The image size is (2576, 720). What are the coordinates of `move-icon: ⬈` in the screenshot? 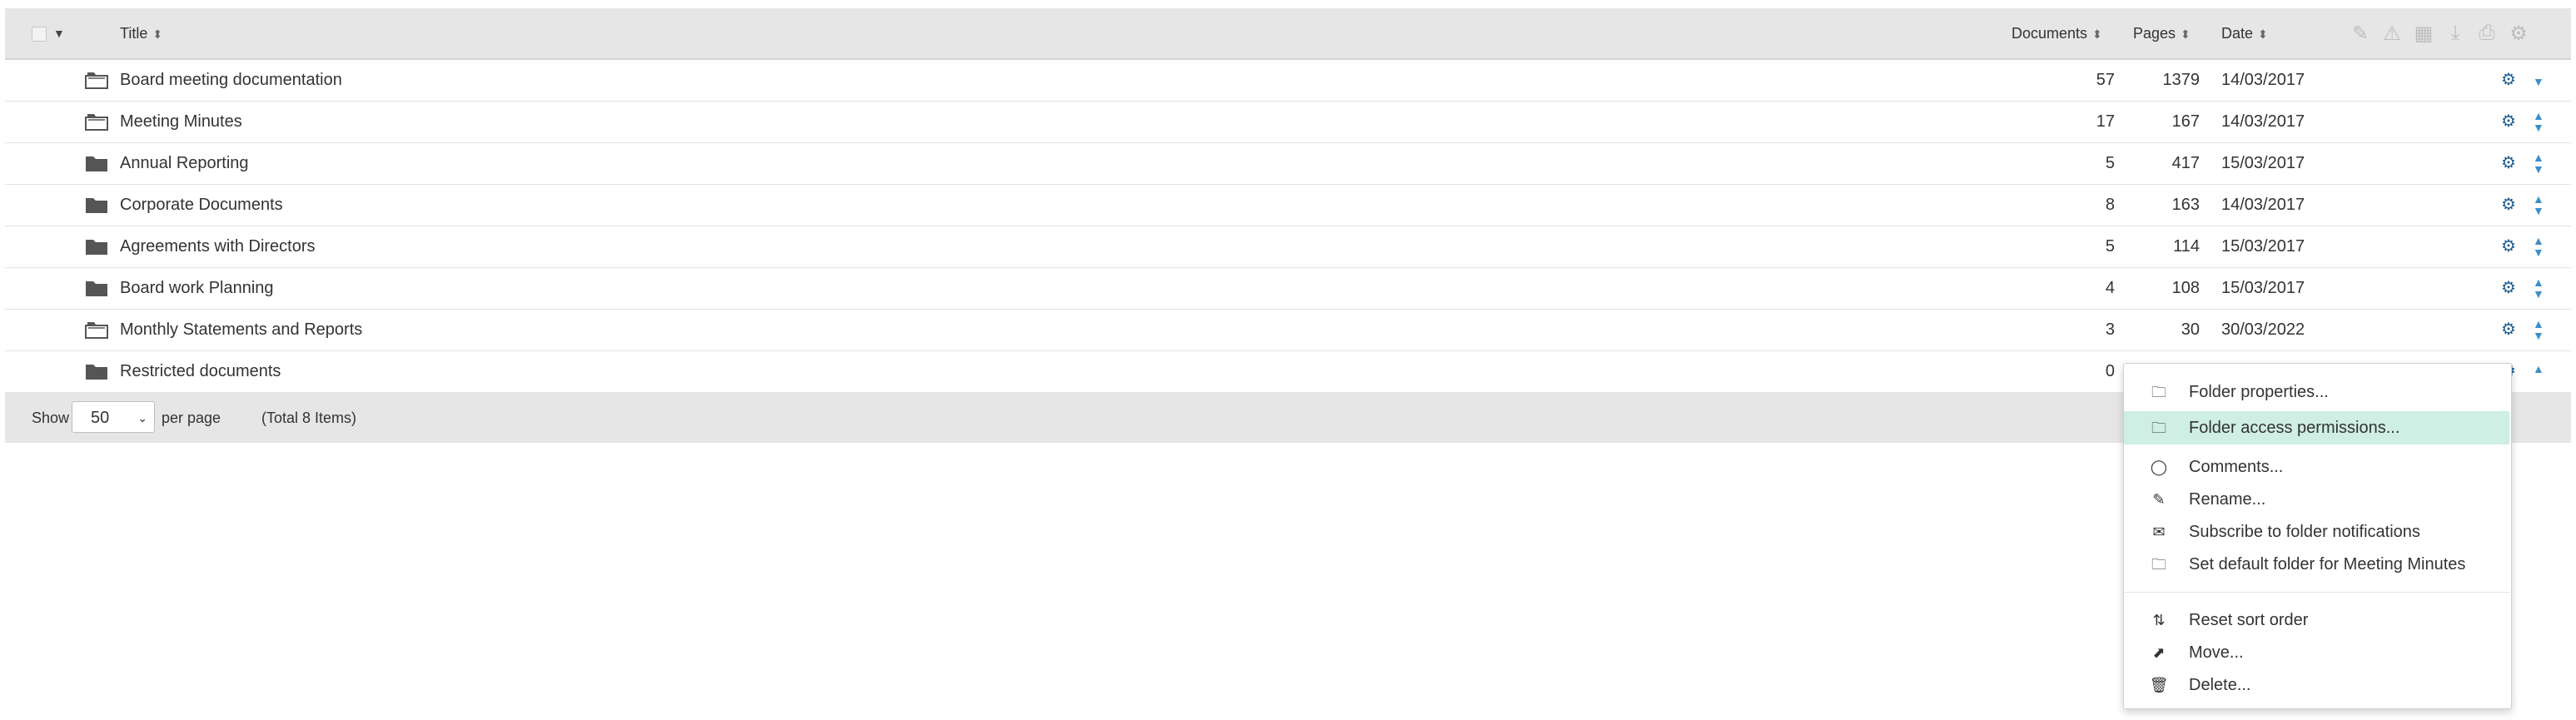 It's located at (2159, 652).